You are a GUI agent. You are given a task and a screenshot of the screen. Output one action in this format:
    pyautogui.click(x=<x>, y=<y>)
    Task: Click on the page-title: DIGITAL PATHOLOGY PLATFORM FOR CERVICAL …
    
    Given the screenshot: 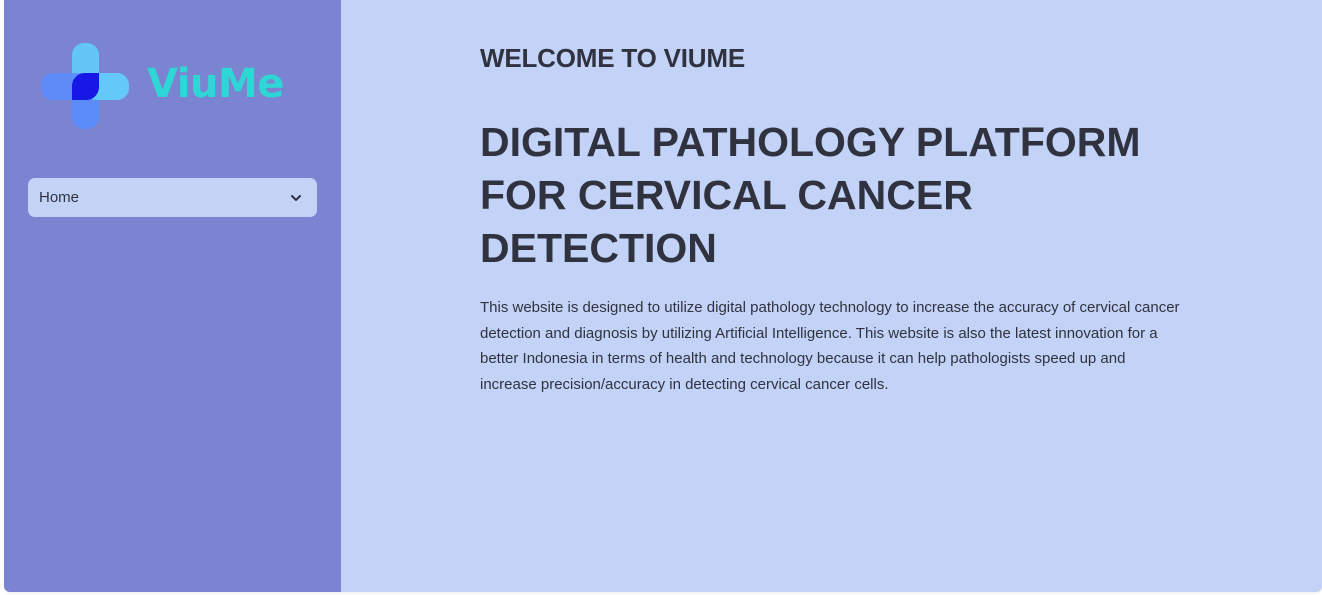 What is the action you would take?
    pyautogui.click(x=810, y=195)
    